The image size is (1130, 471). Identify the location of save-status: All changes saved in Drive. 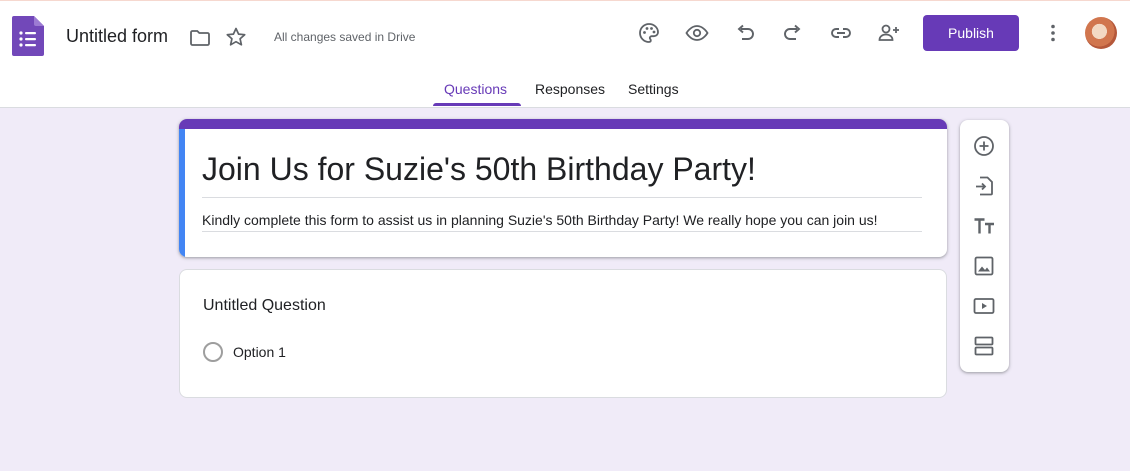
(345, 37).